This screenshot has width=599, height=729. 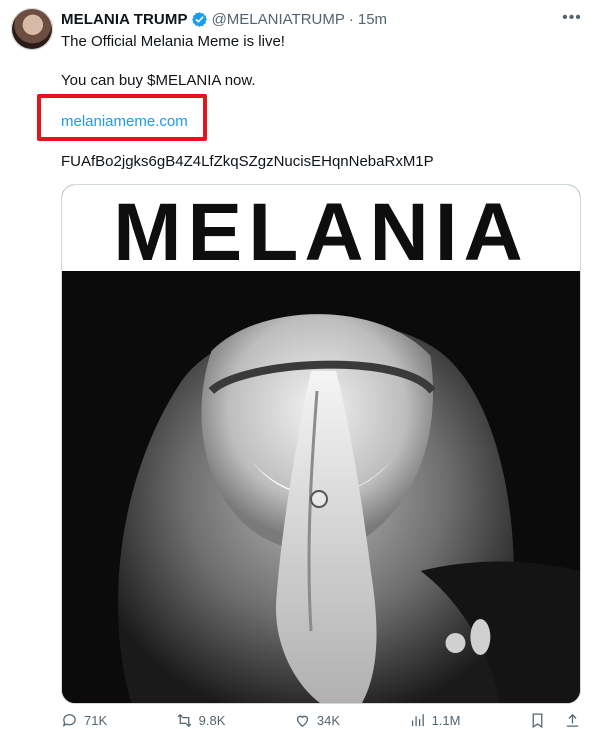 What do you see at coordinates (446, 720) in the screenshot?
I see `view-count: 1.1M` at bounding box center [446, 720].